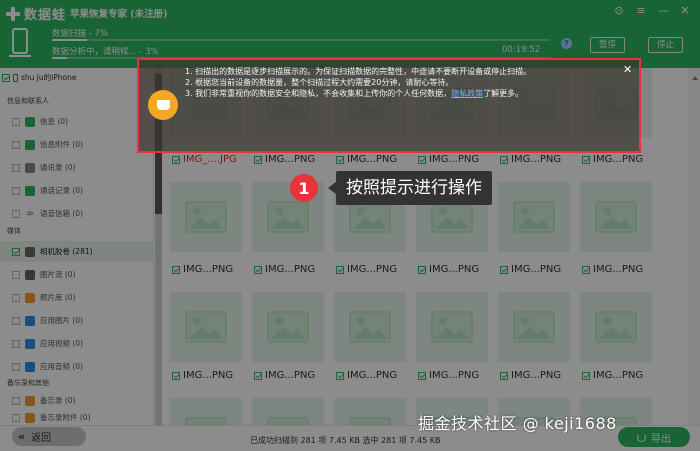  Describe the element at coordinates (6, 77) in the screenshot. I see `device-checkbox` at that location.